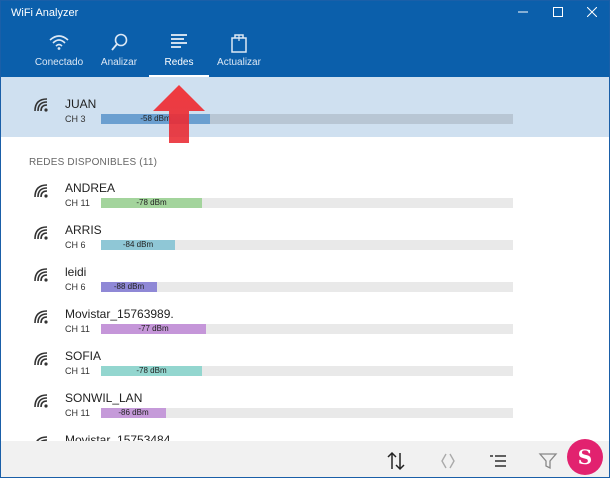  What do you see at coordinates (119, 314) in the screenshot?
I see `network-ssid: Movistar_15763989.` at bounding box center [119, 314].